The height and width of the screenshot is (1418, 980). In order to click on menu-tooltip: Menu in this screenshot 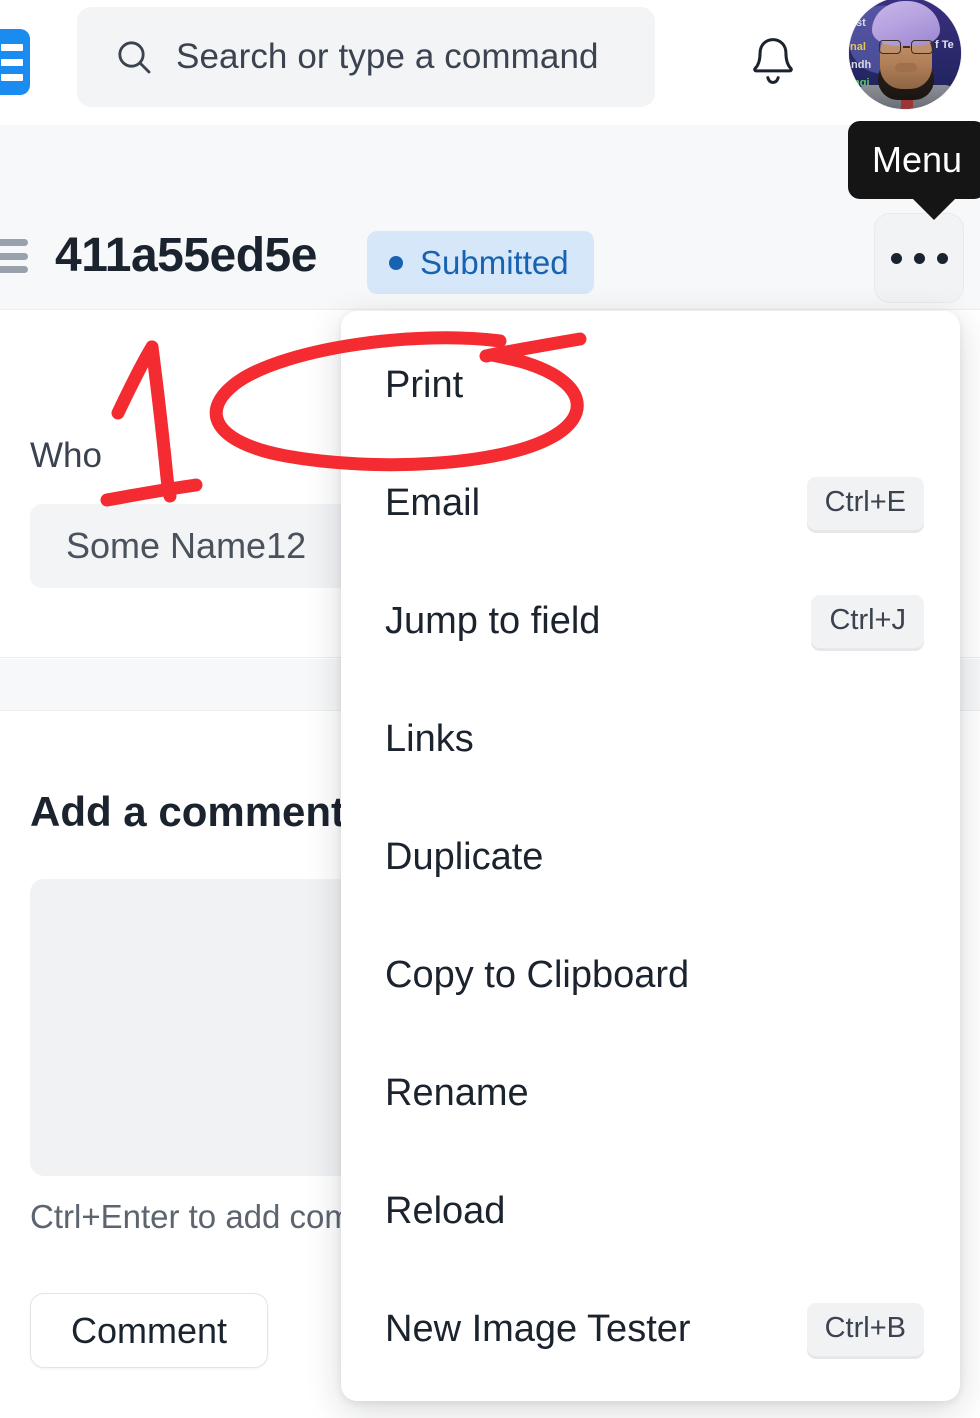, I will do `click(914, 170)`.